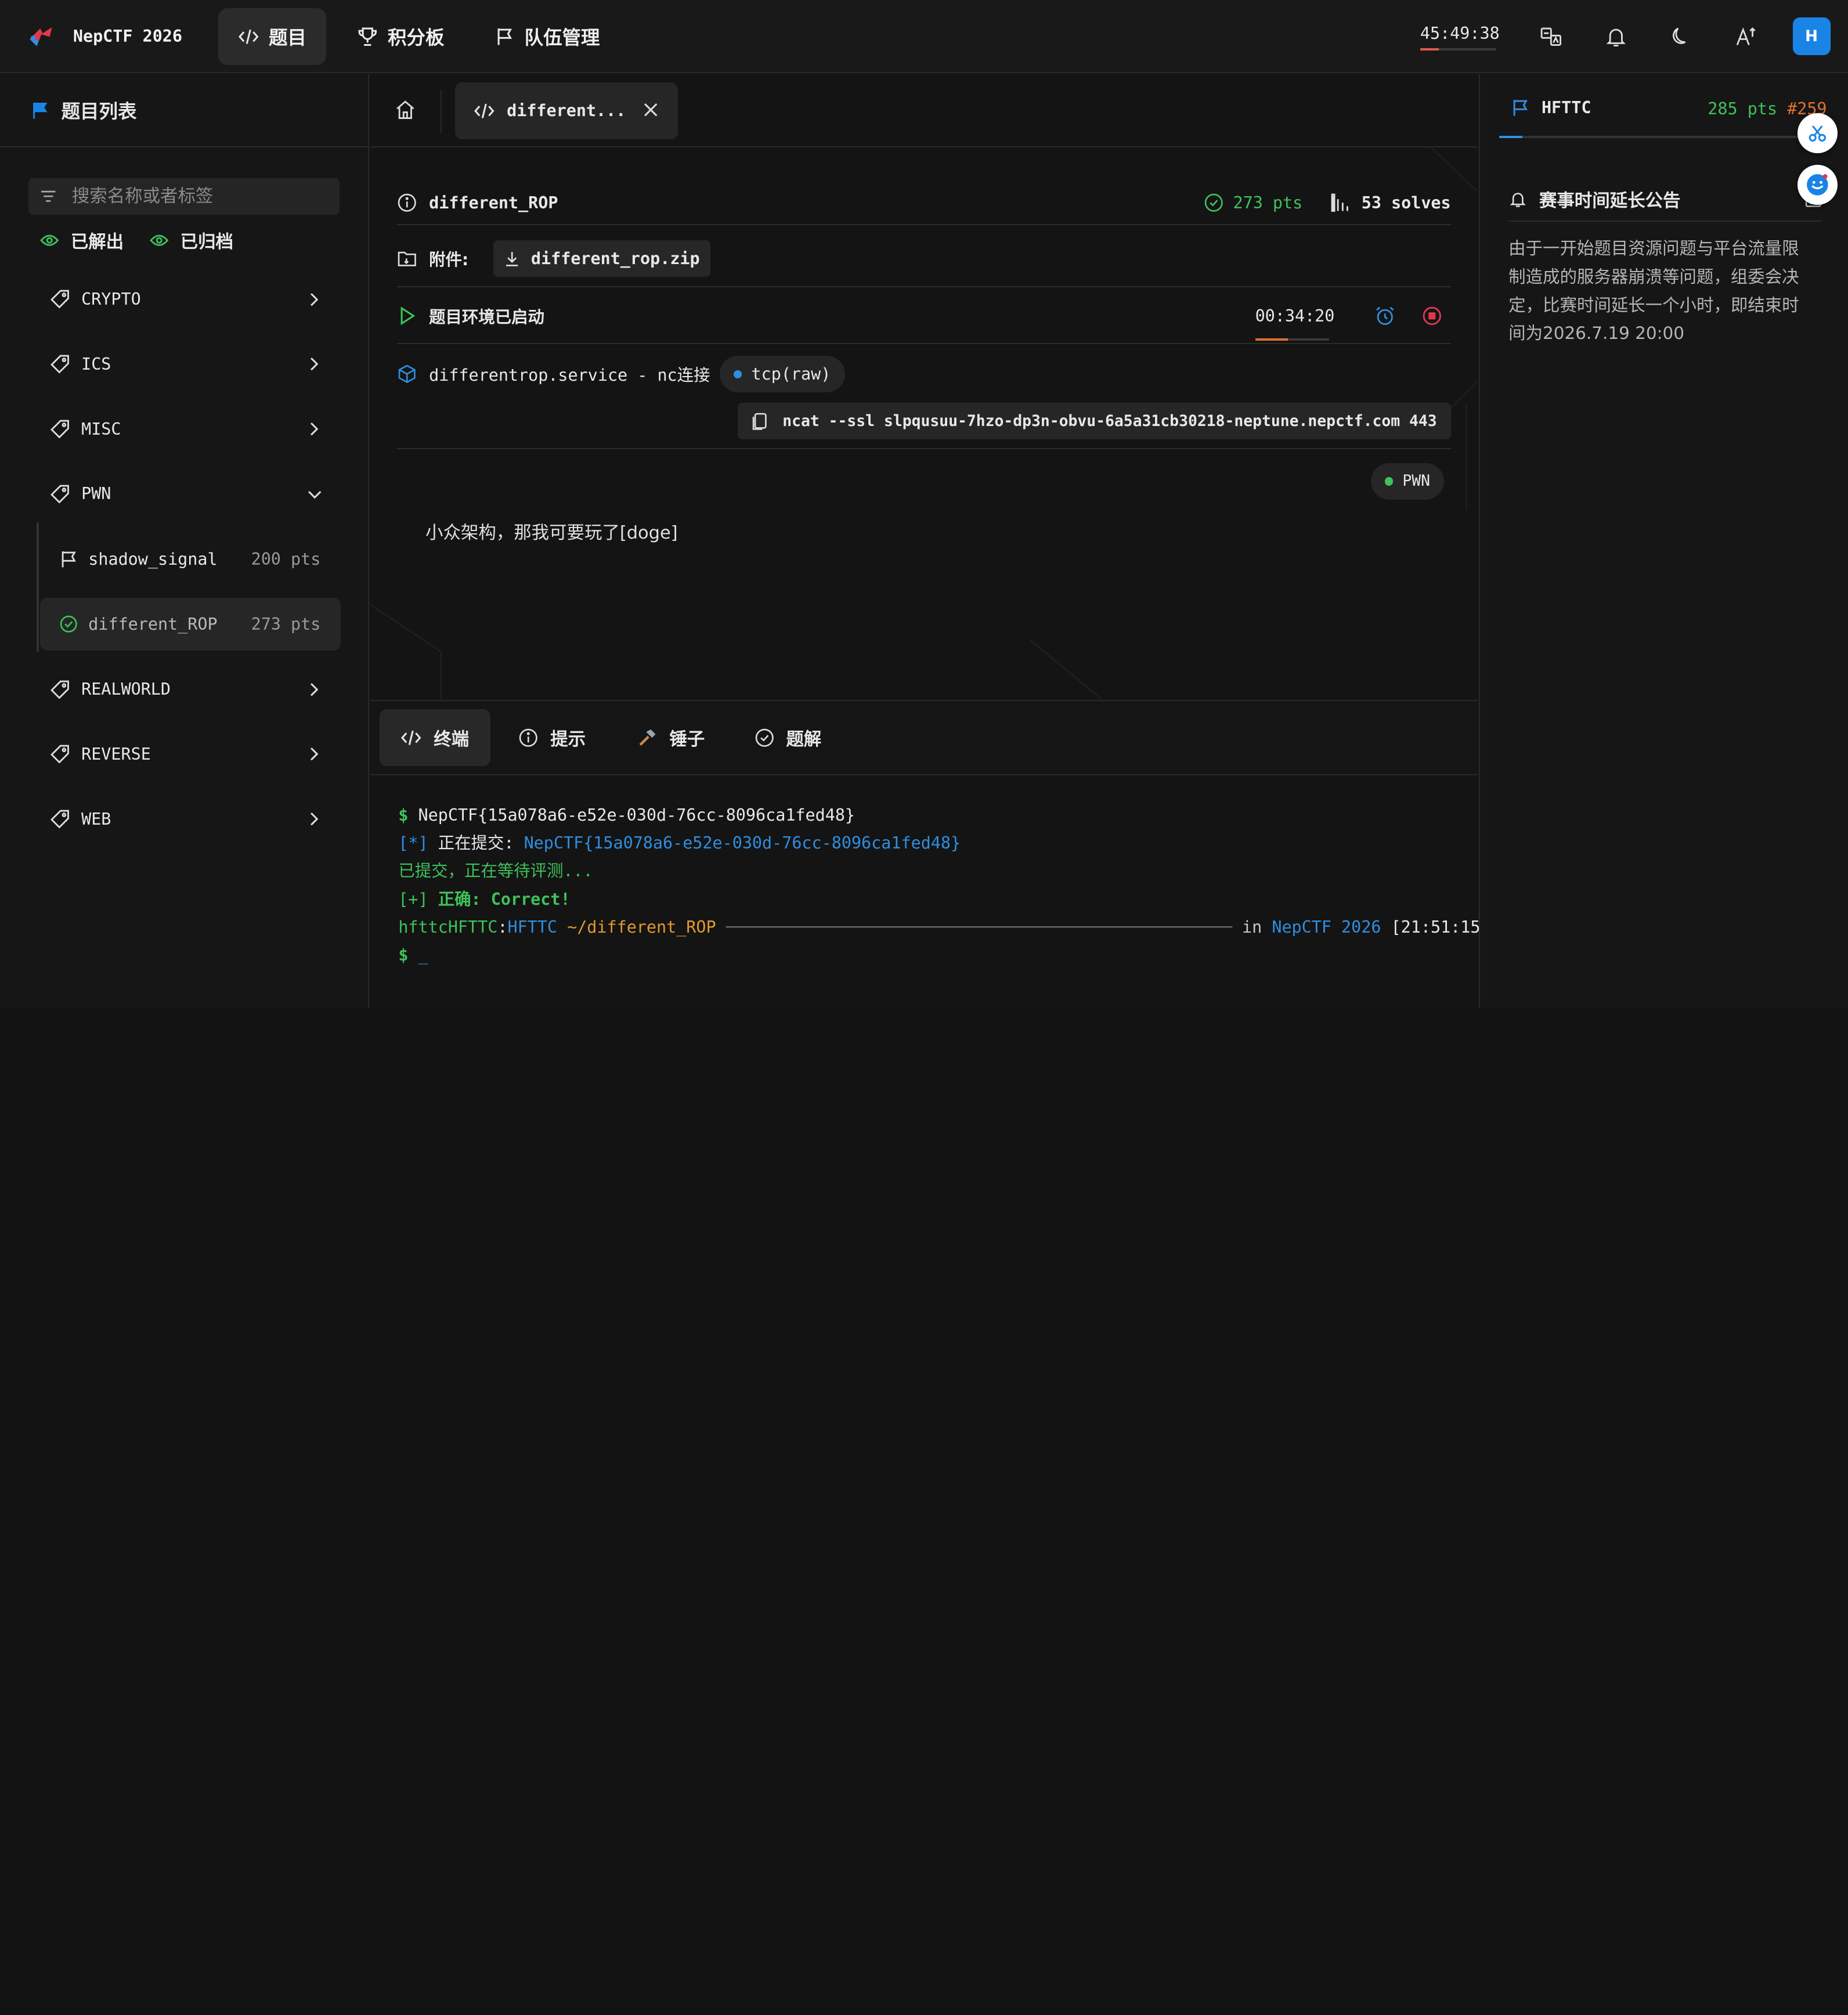 This screenshot has width=1848, height=2015. I want to click on log-prefix: [+], so click(413, 899).